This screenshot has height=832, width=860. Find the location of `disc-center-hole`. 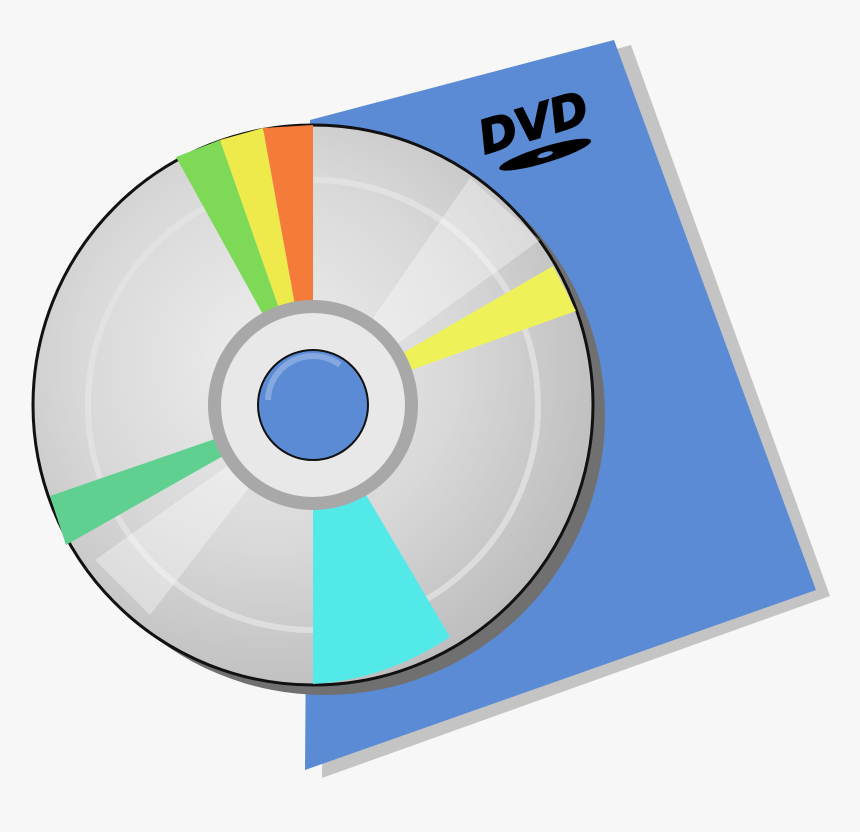

disc-center-hole is located at coordinates (313, 405).